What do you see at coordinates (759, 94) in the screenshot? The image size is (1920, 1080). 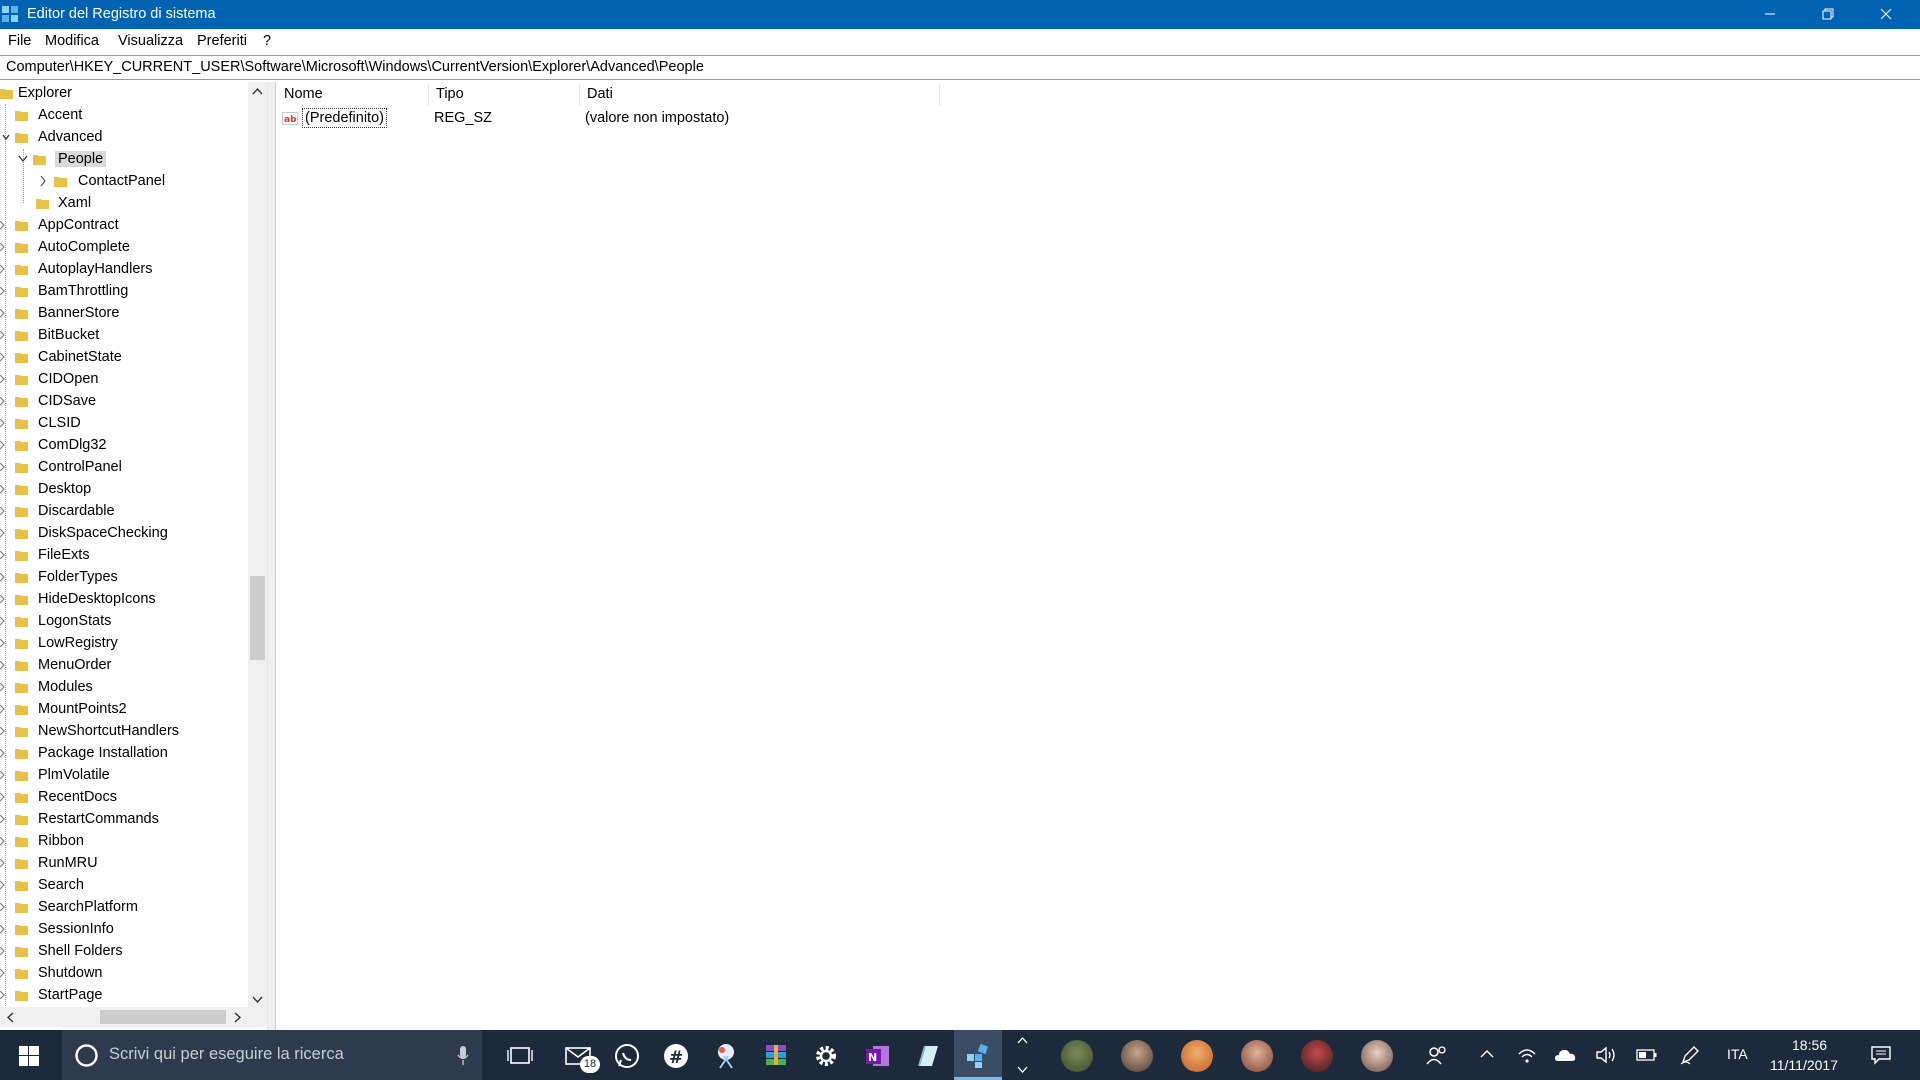 I see `column-header-data: Dati` at bounding box center [759, 94].